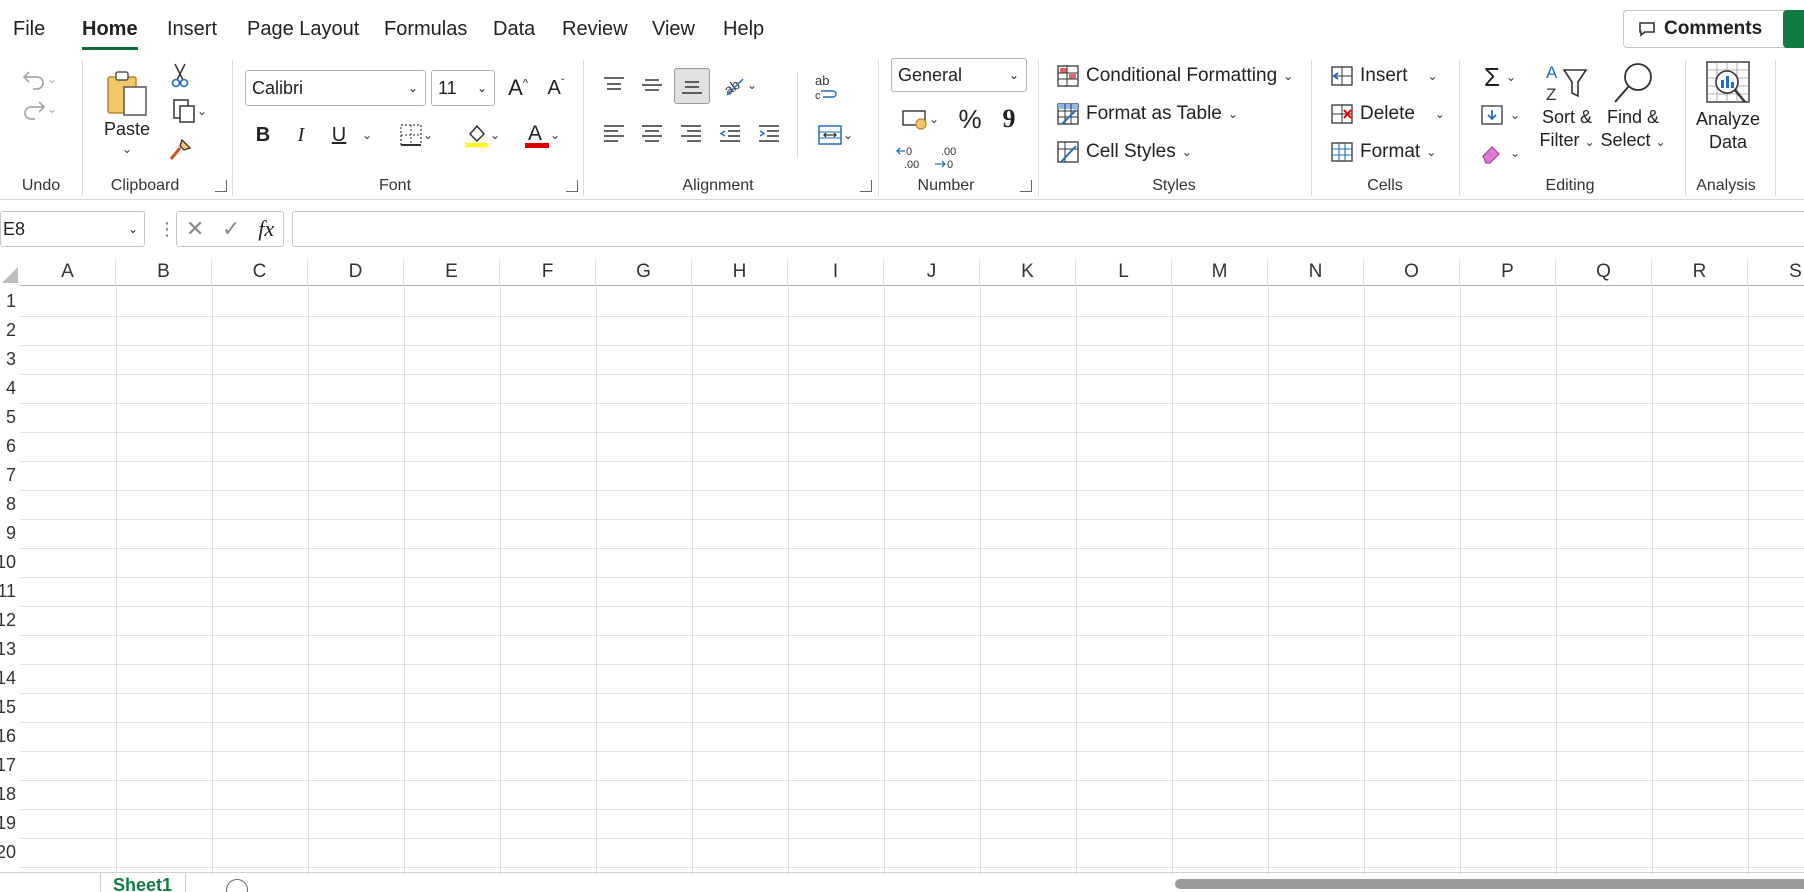  I want to click on italic-button: I, so click(301, 135).